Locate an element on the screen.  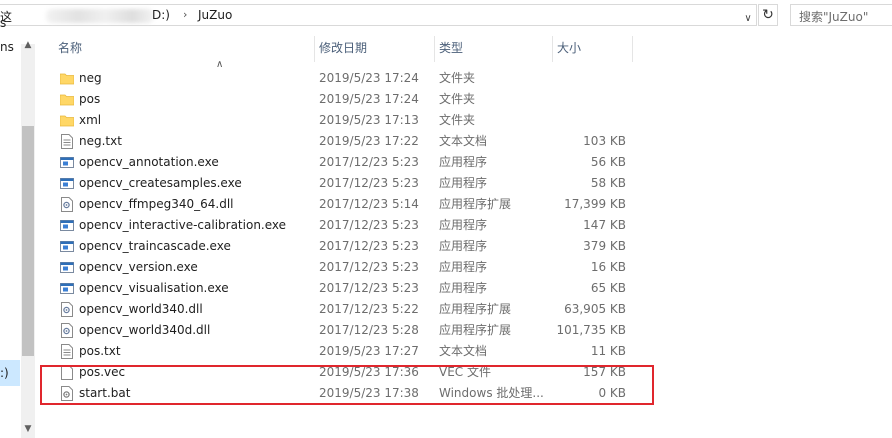
file-name: pos.txt is located at coordinates (100, 351).